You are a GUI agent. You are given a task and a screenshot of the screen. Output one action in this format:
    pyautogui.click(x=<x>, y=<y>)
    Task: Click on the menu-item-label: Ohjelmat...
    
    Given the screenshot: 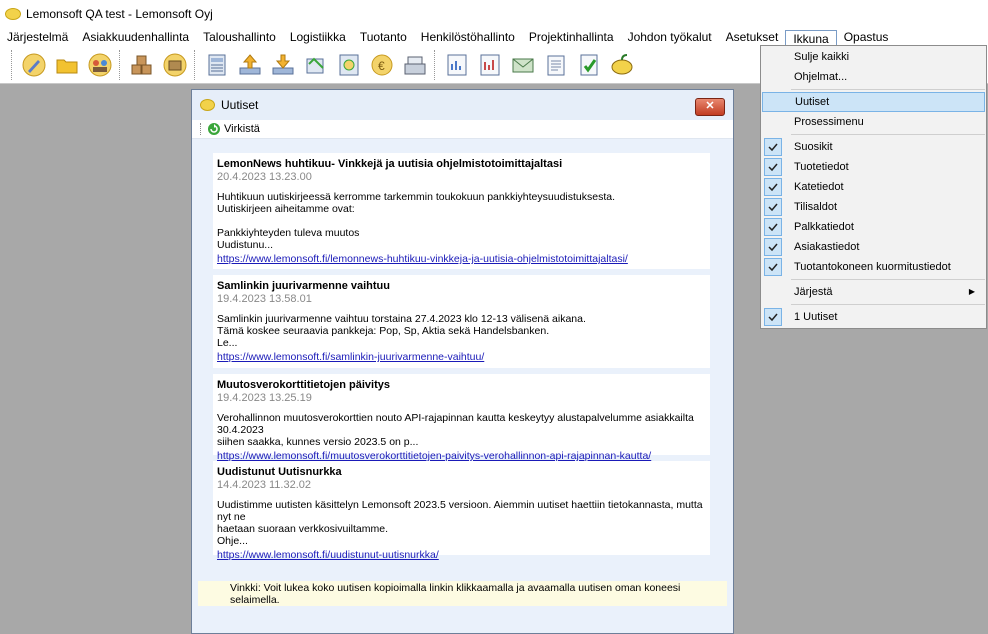 What is the action you would take?
    pyautogui.click(x=821, y=77)
    